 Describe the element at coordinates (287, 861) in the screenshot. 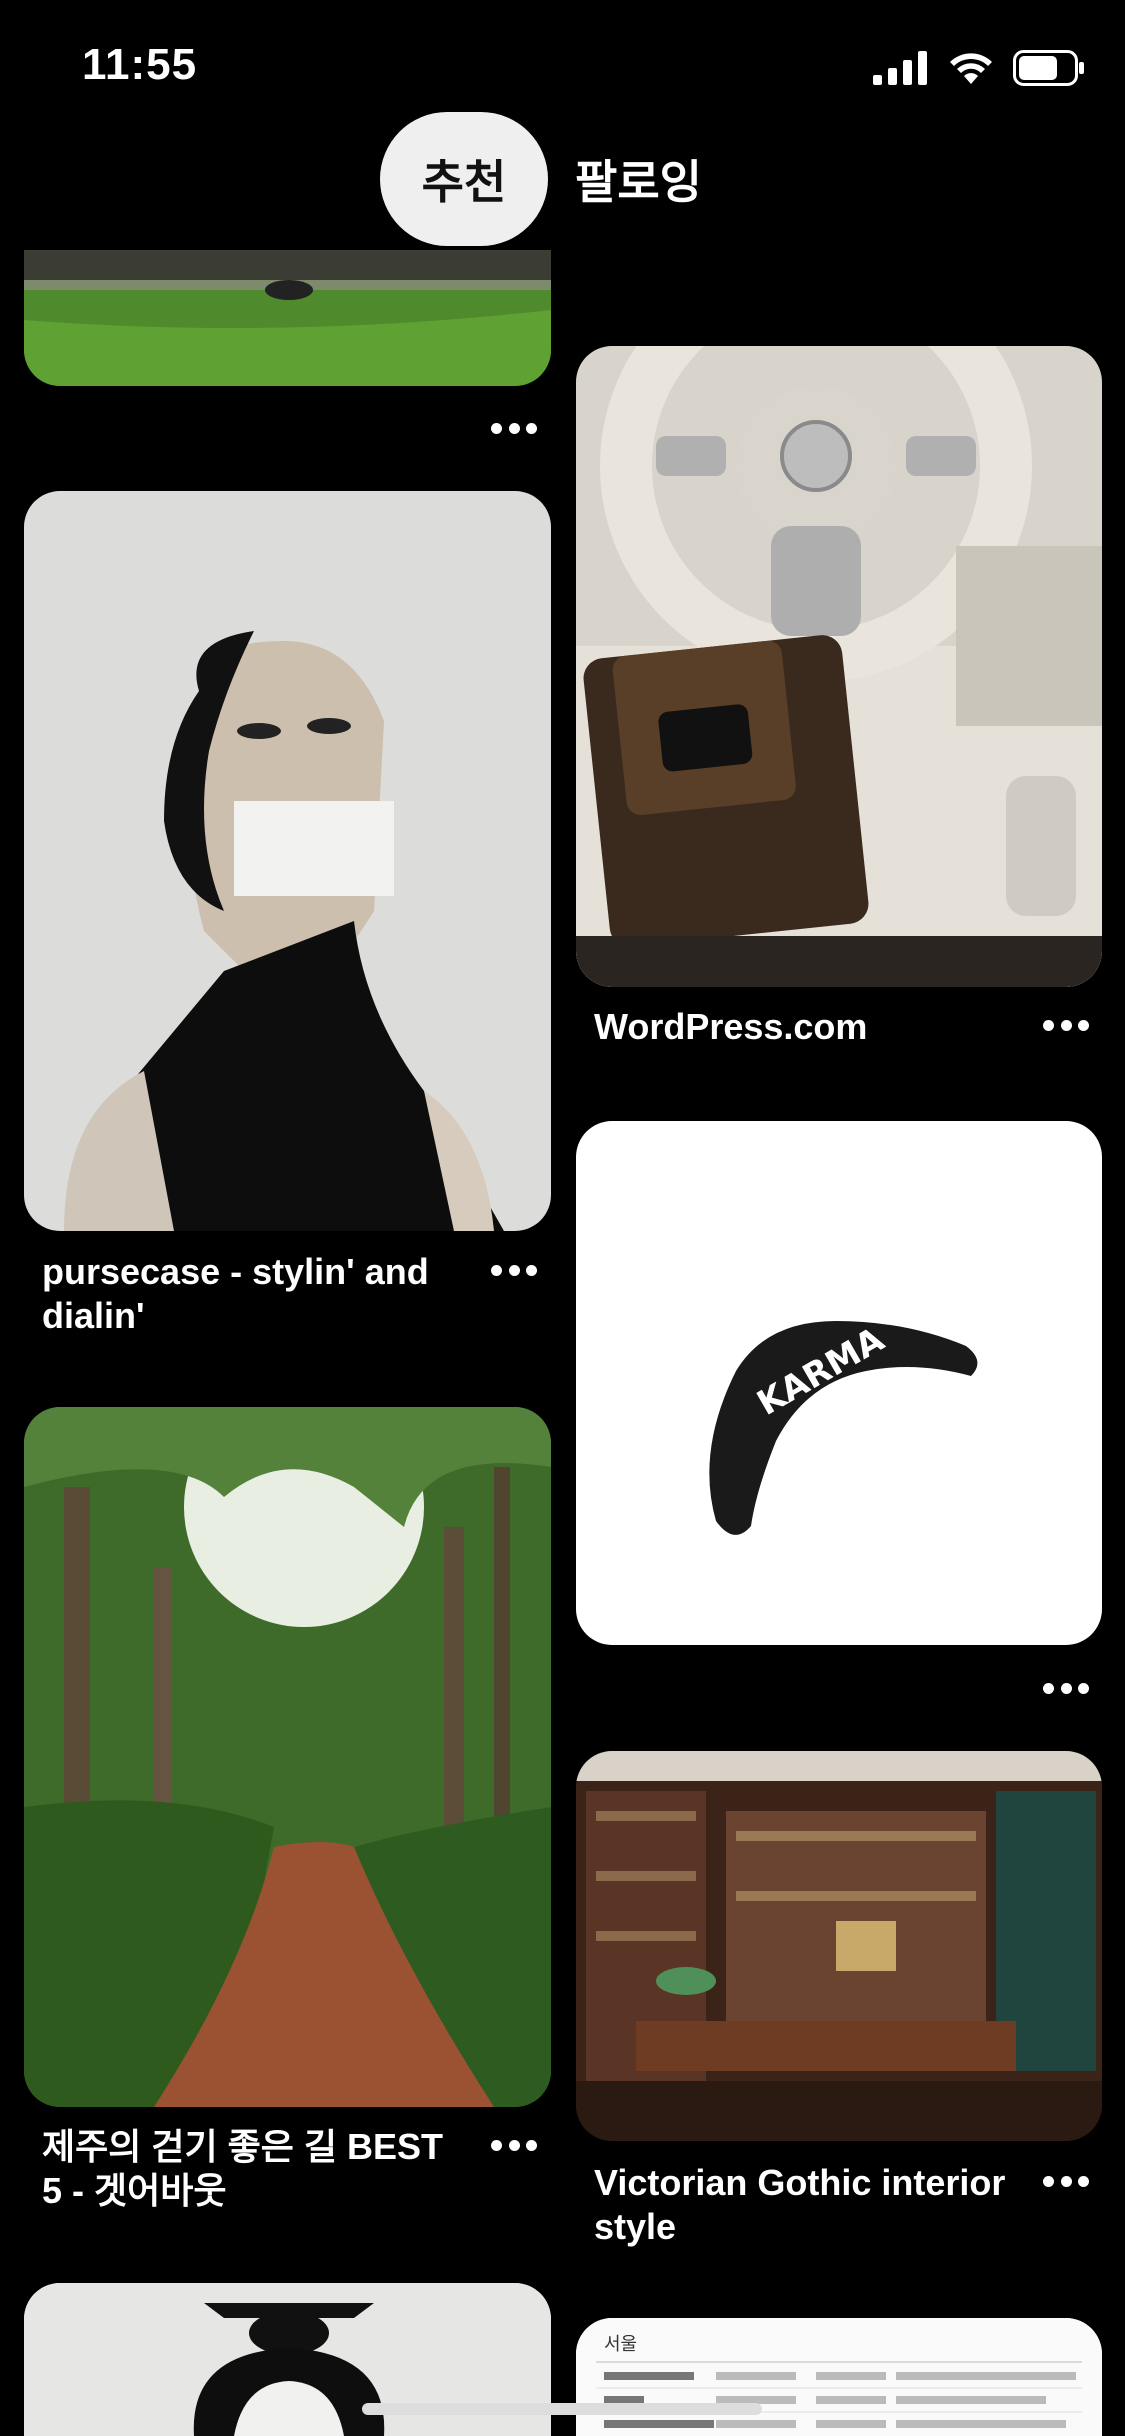

I see `pin-image-bodypaint-portrait` at that location.